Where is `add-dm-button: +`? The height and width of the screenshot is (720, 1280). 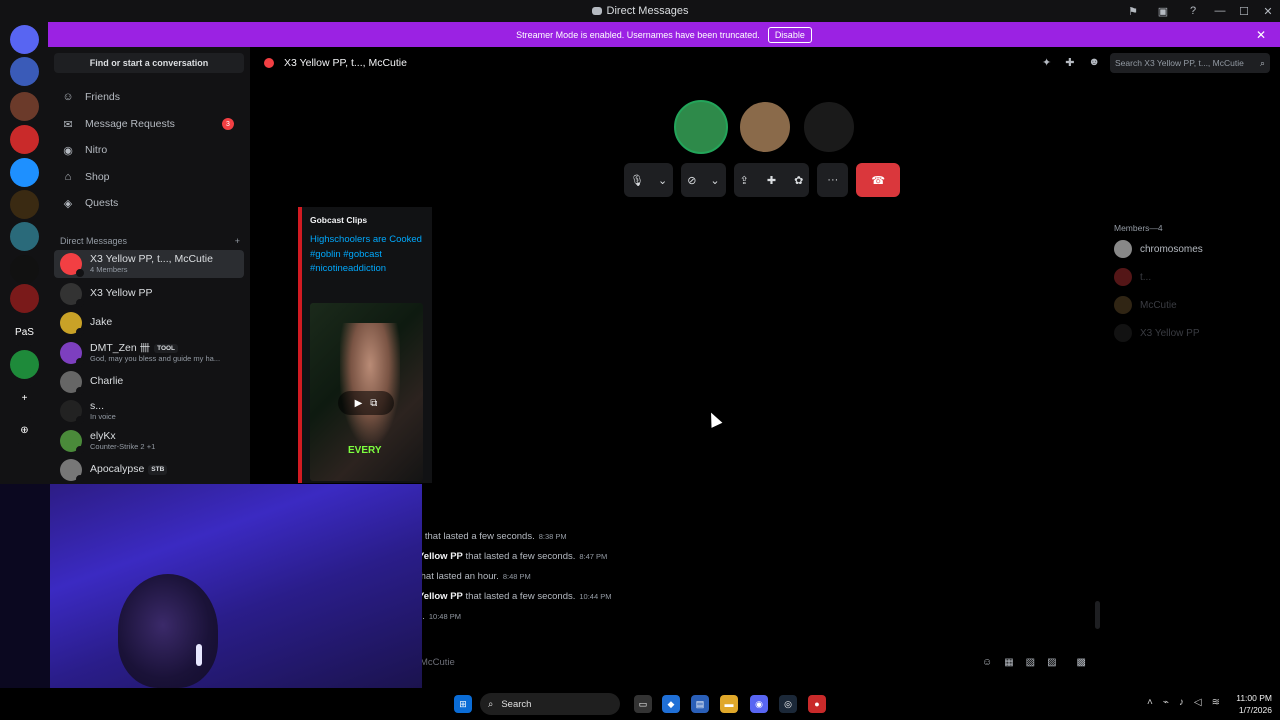 add-dm-button: + is located at coordinates (237, 241).